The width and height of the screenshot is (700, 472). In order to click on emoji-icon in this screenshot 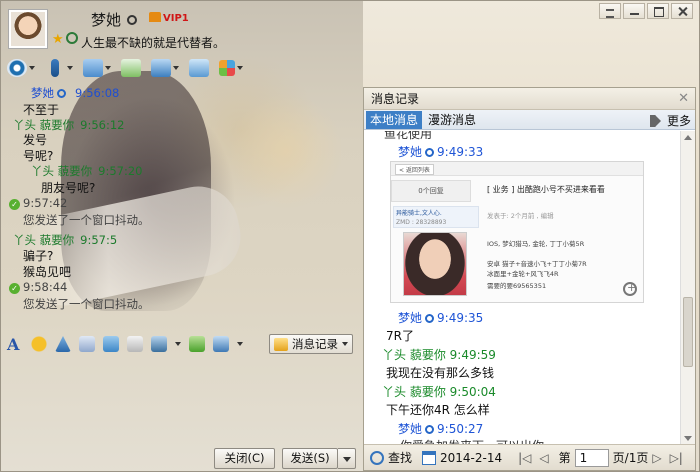, I will do `click(39, 344)`.